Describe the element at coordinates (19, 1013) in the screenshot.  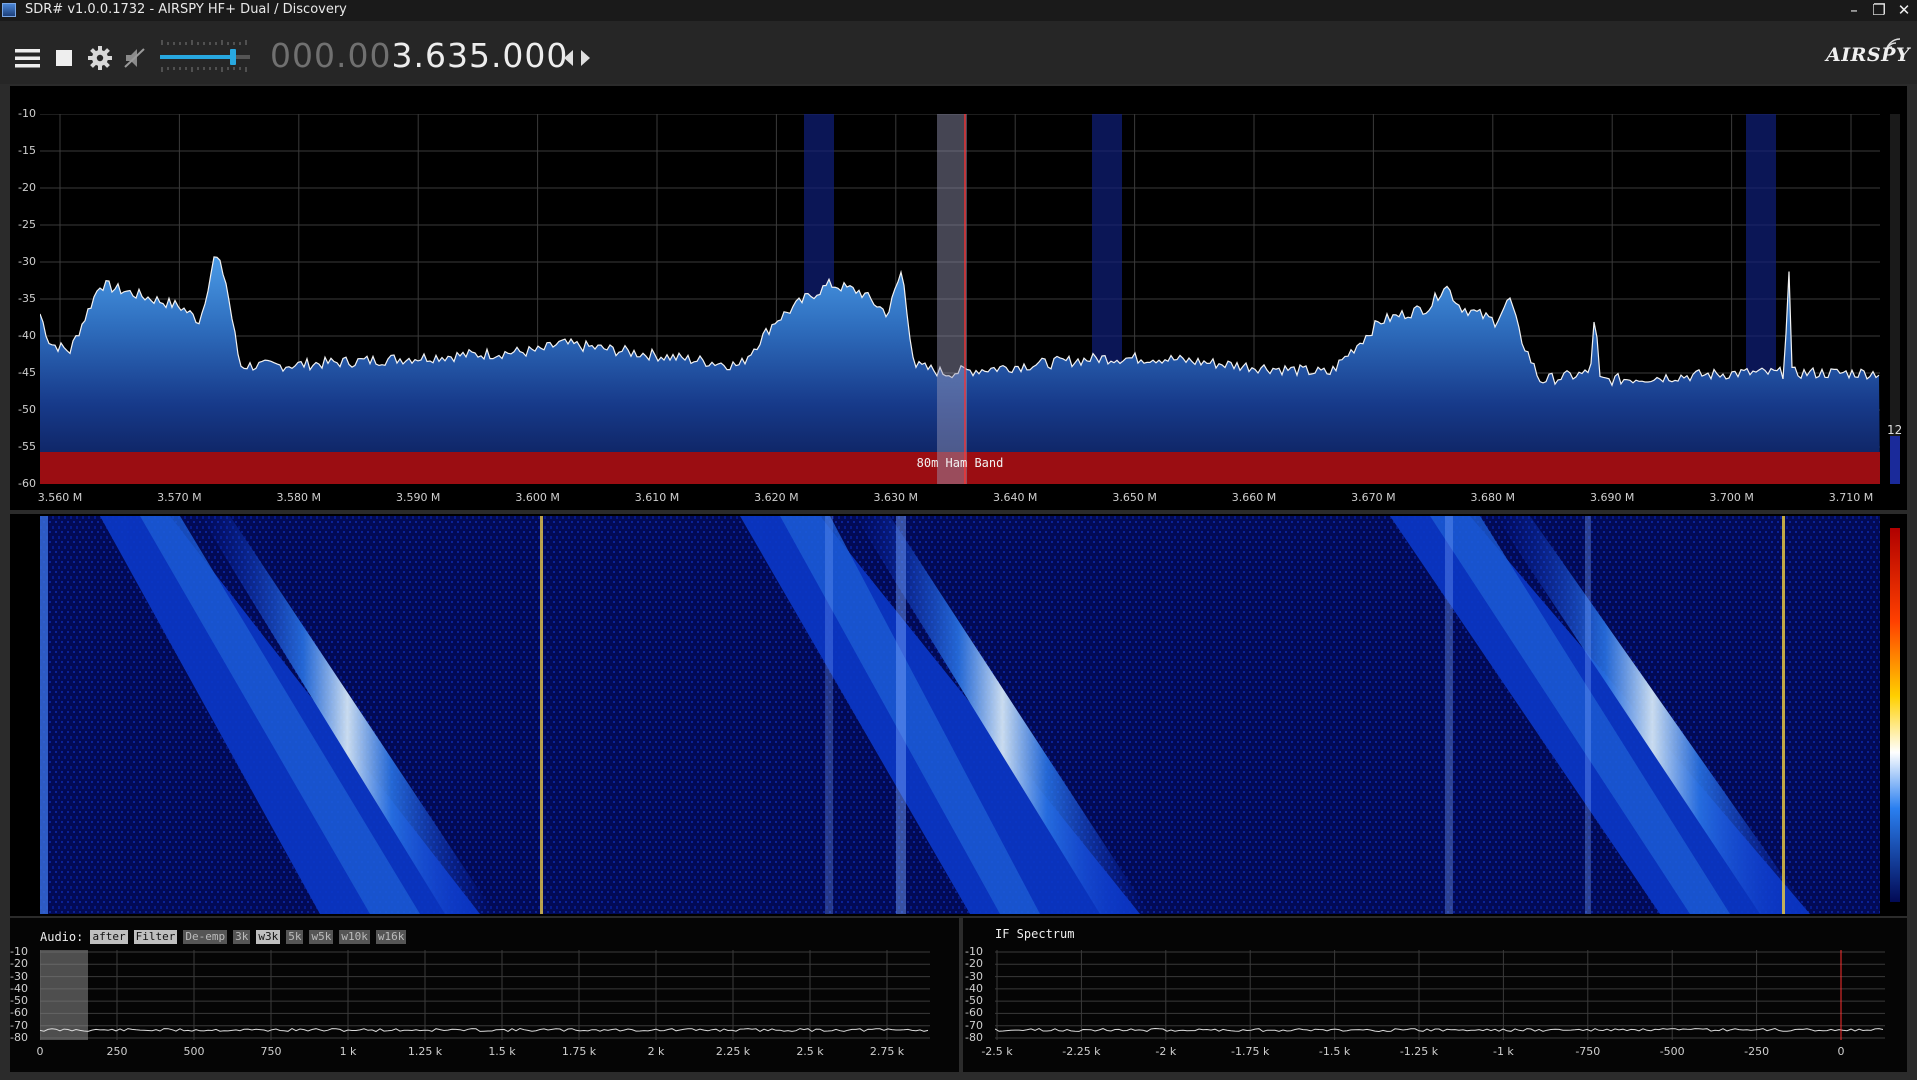
I see `audio-y-tick: -60` at that location.